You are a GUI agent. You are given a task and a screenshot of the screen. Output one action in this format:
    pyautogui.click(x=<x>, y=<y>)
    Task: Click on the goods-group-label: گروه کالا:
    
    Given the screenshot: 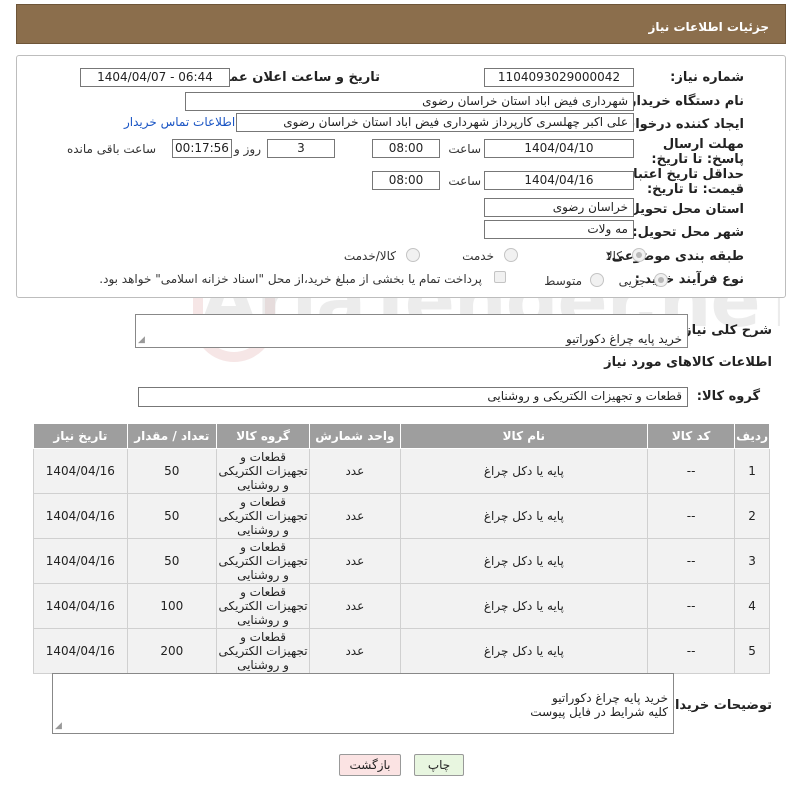 What is the action you would take?
    pyautogui.click(x=728, y=396)
    